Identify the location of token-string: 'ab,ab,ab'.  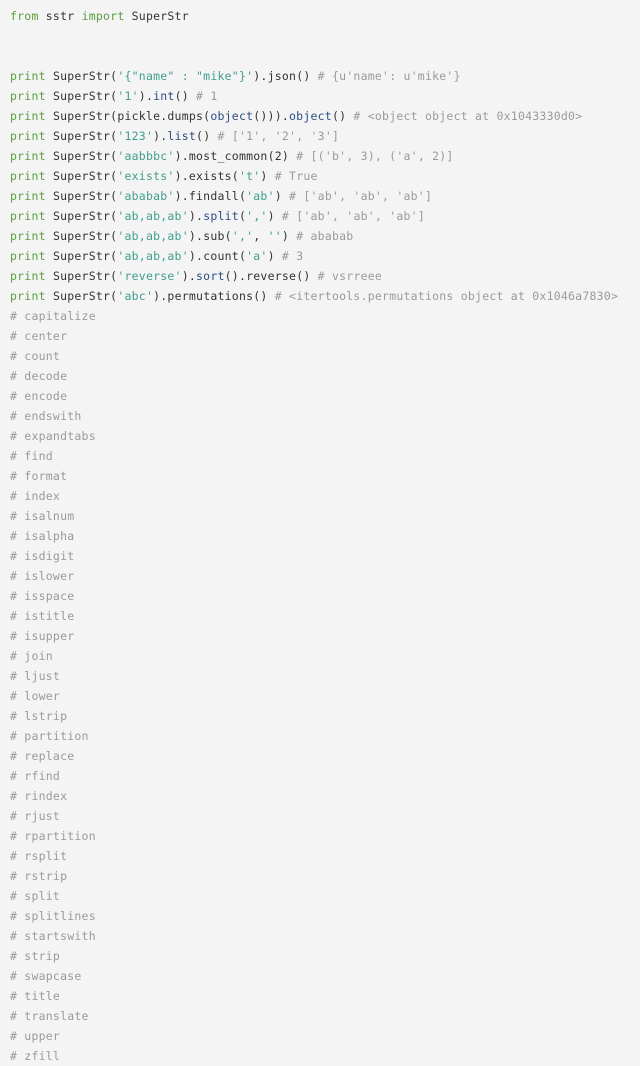
(153, 216).